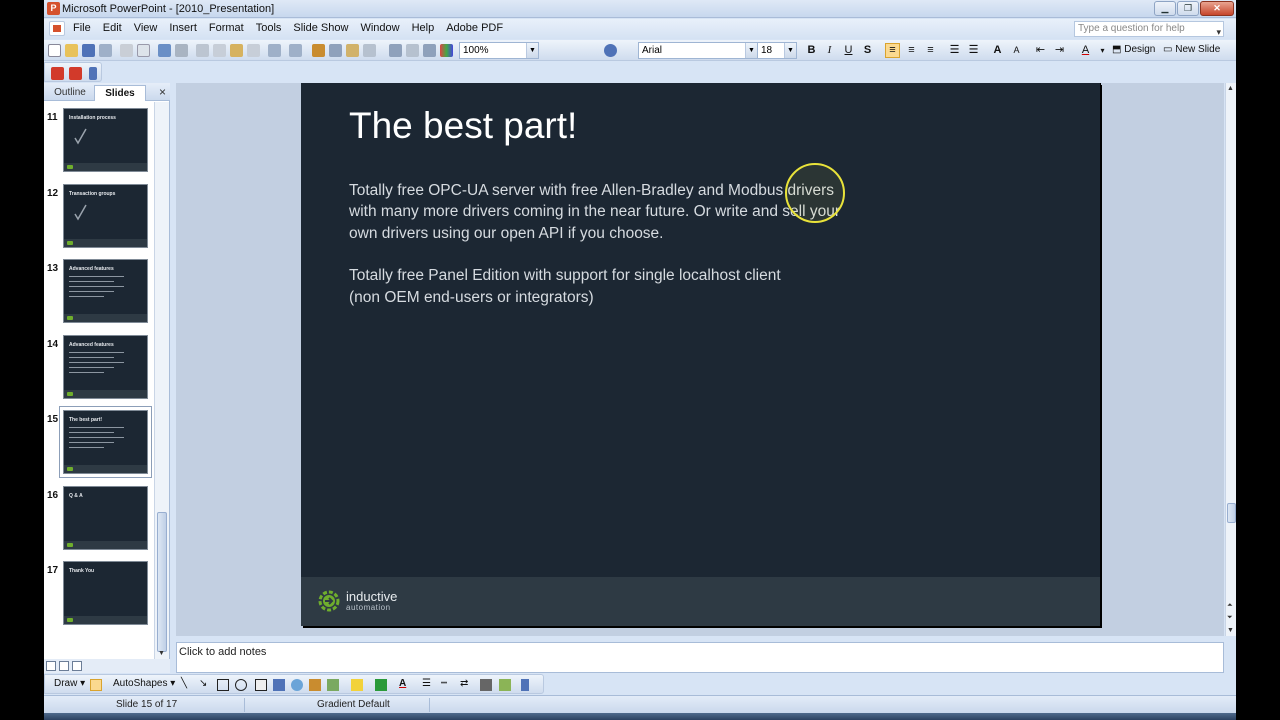 This screenshot has height=720, width=1280. I want to click on print-preview-icon, so click(143, 50).